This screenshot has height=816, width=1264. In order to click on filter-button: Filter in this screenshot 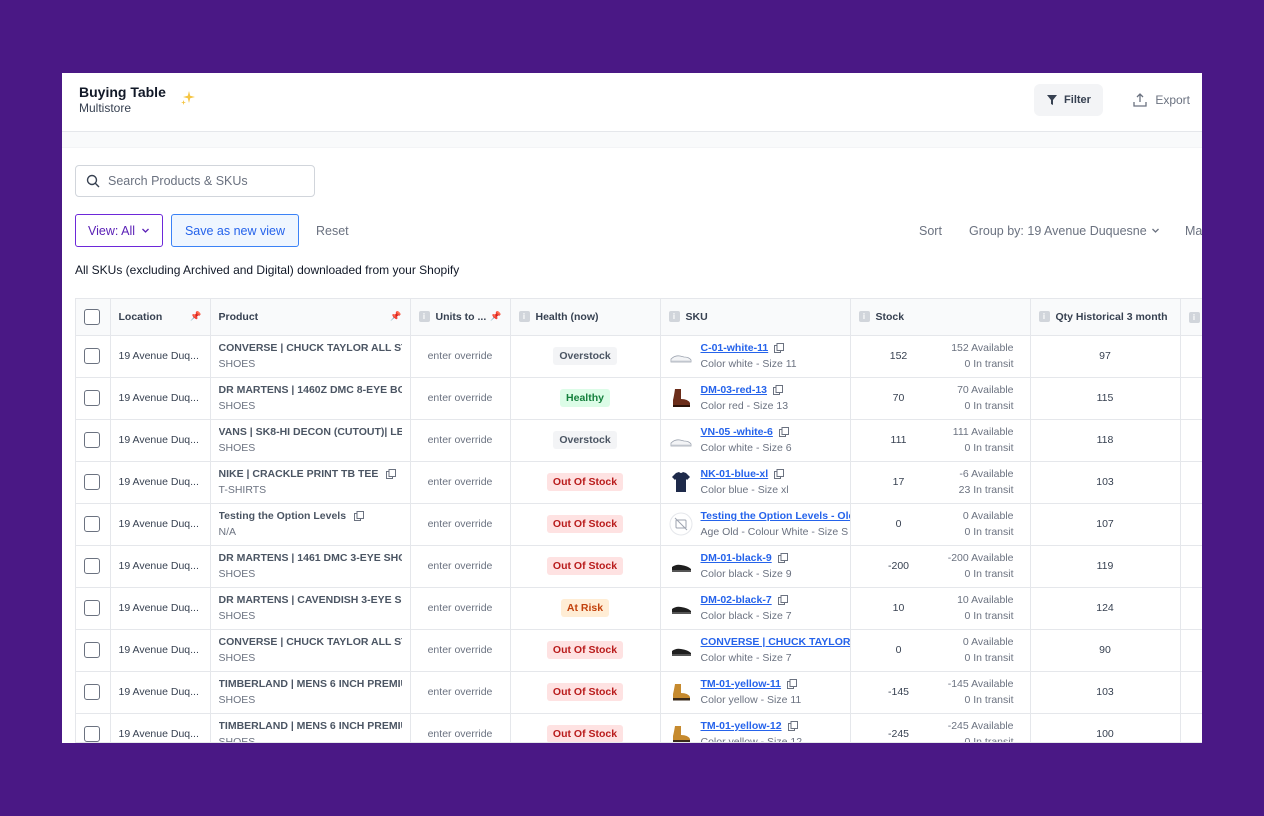, I will do `click(1068, 100)`.